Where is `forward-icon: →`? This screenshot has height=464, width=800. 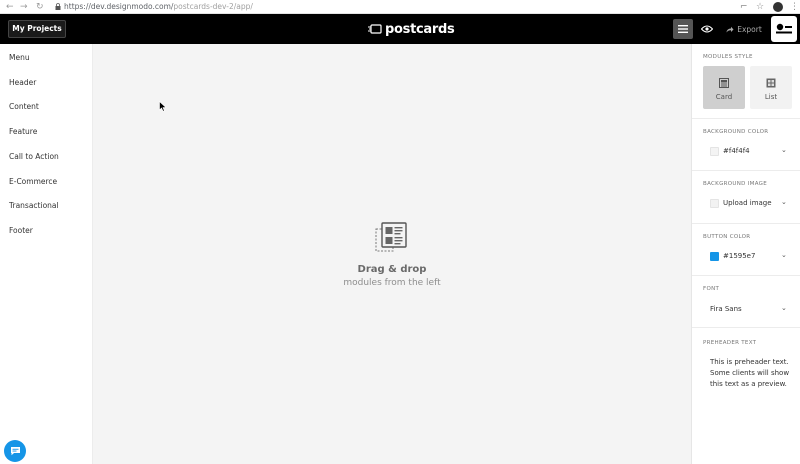
forward-icon: → is located at coordinates (24, 7).